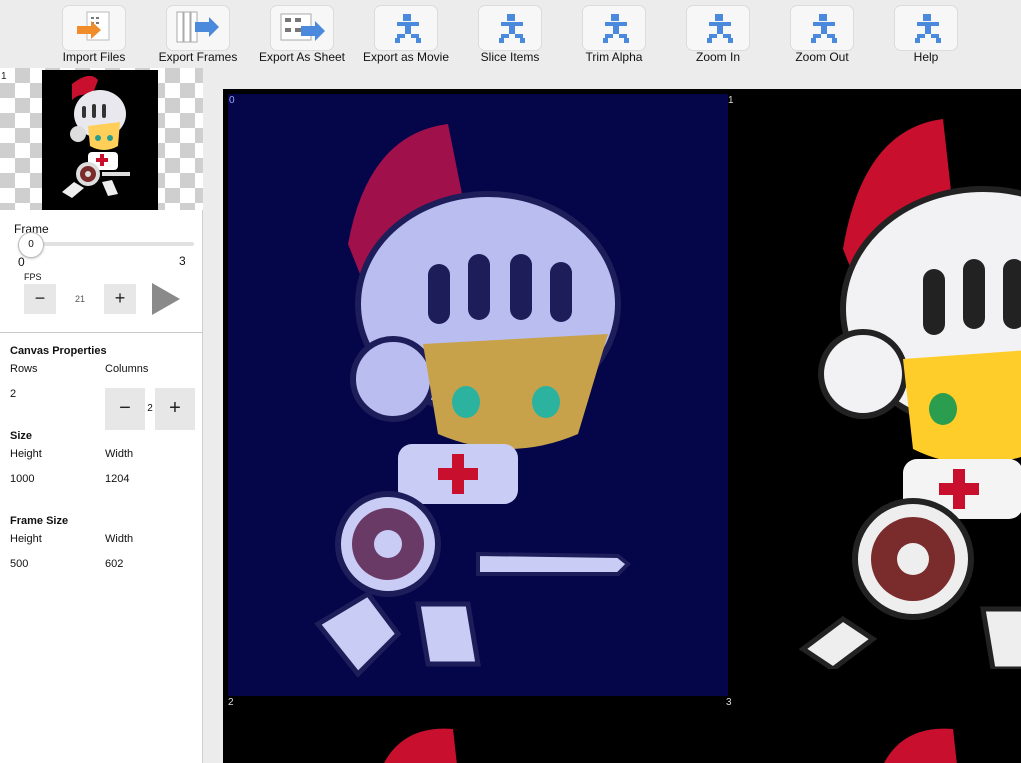  I want to click on size-width-value: 1204, so click(117, 479).